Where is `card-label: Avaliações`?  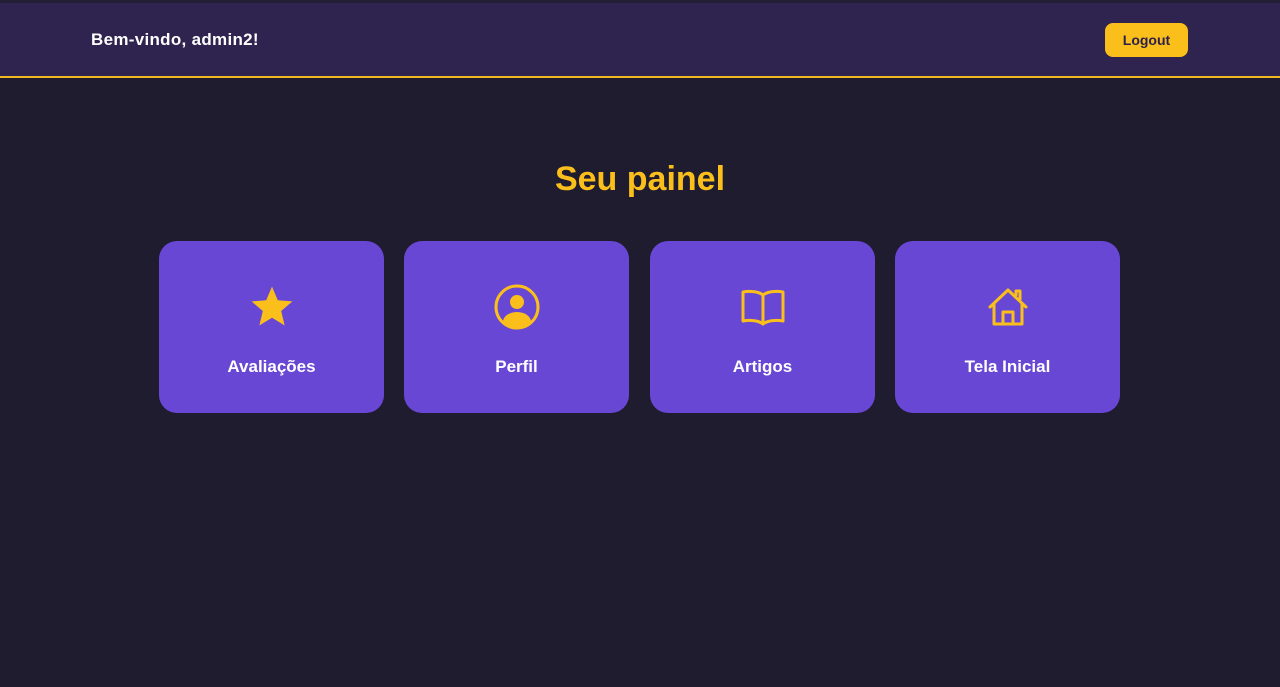 card-label: Avaliações is located at coordinates (271, 366).